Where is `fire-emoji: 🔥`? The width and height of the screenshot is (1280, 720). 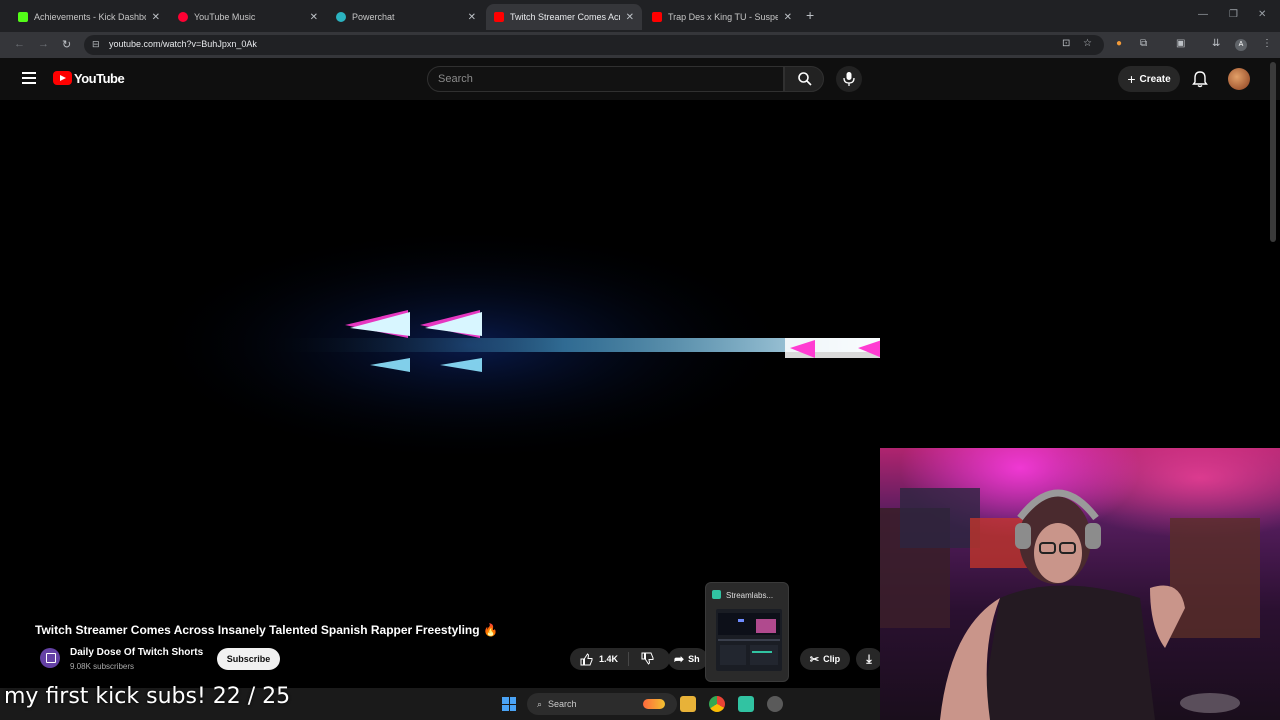
fire-emoji: 🔥 is located at coordinates (490, 630).